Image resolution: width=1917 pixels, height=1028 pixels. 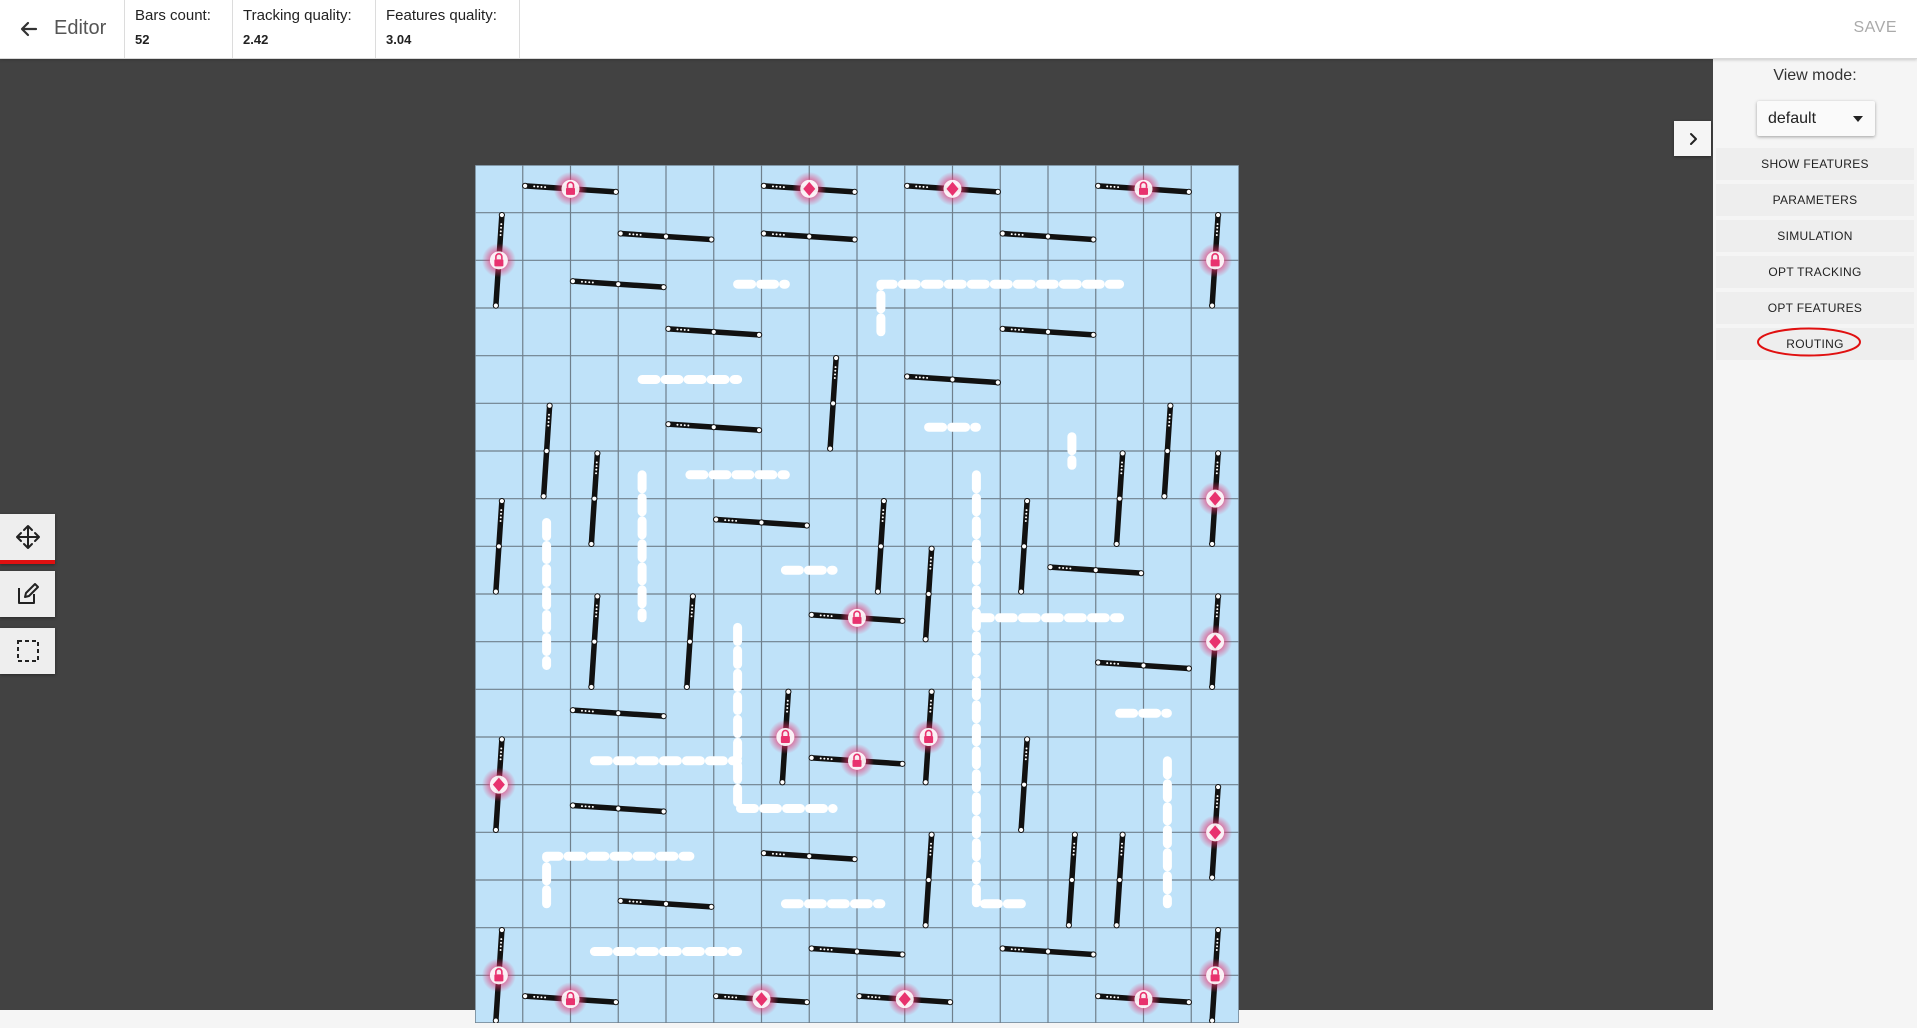 I want to click on opt-features-button: OPT FEATURES, so click(x=1815, y=308).